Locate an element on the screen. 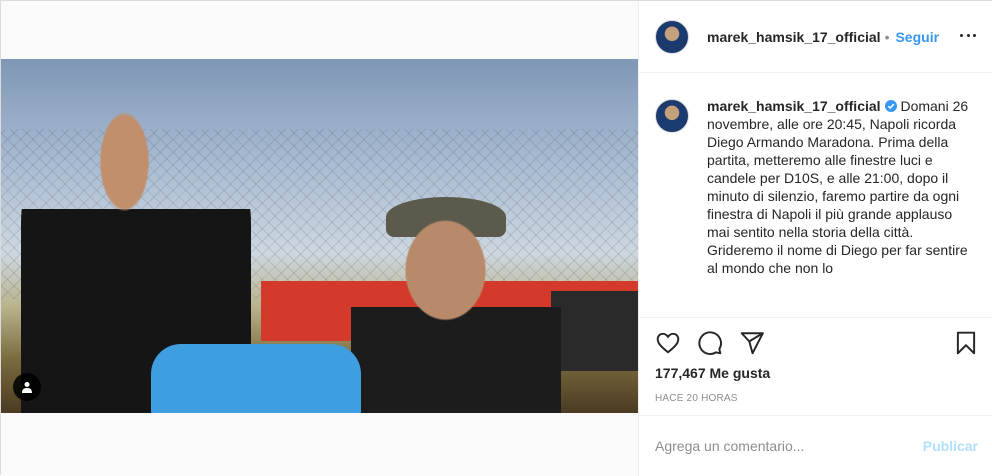 The height and width of the screenshot is (476, 992). comment-form: Publicar is located at coordinates (815, 445).